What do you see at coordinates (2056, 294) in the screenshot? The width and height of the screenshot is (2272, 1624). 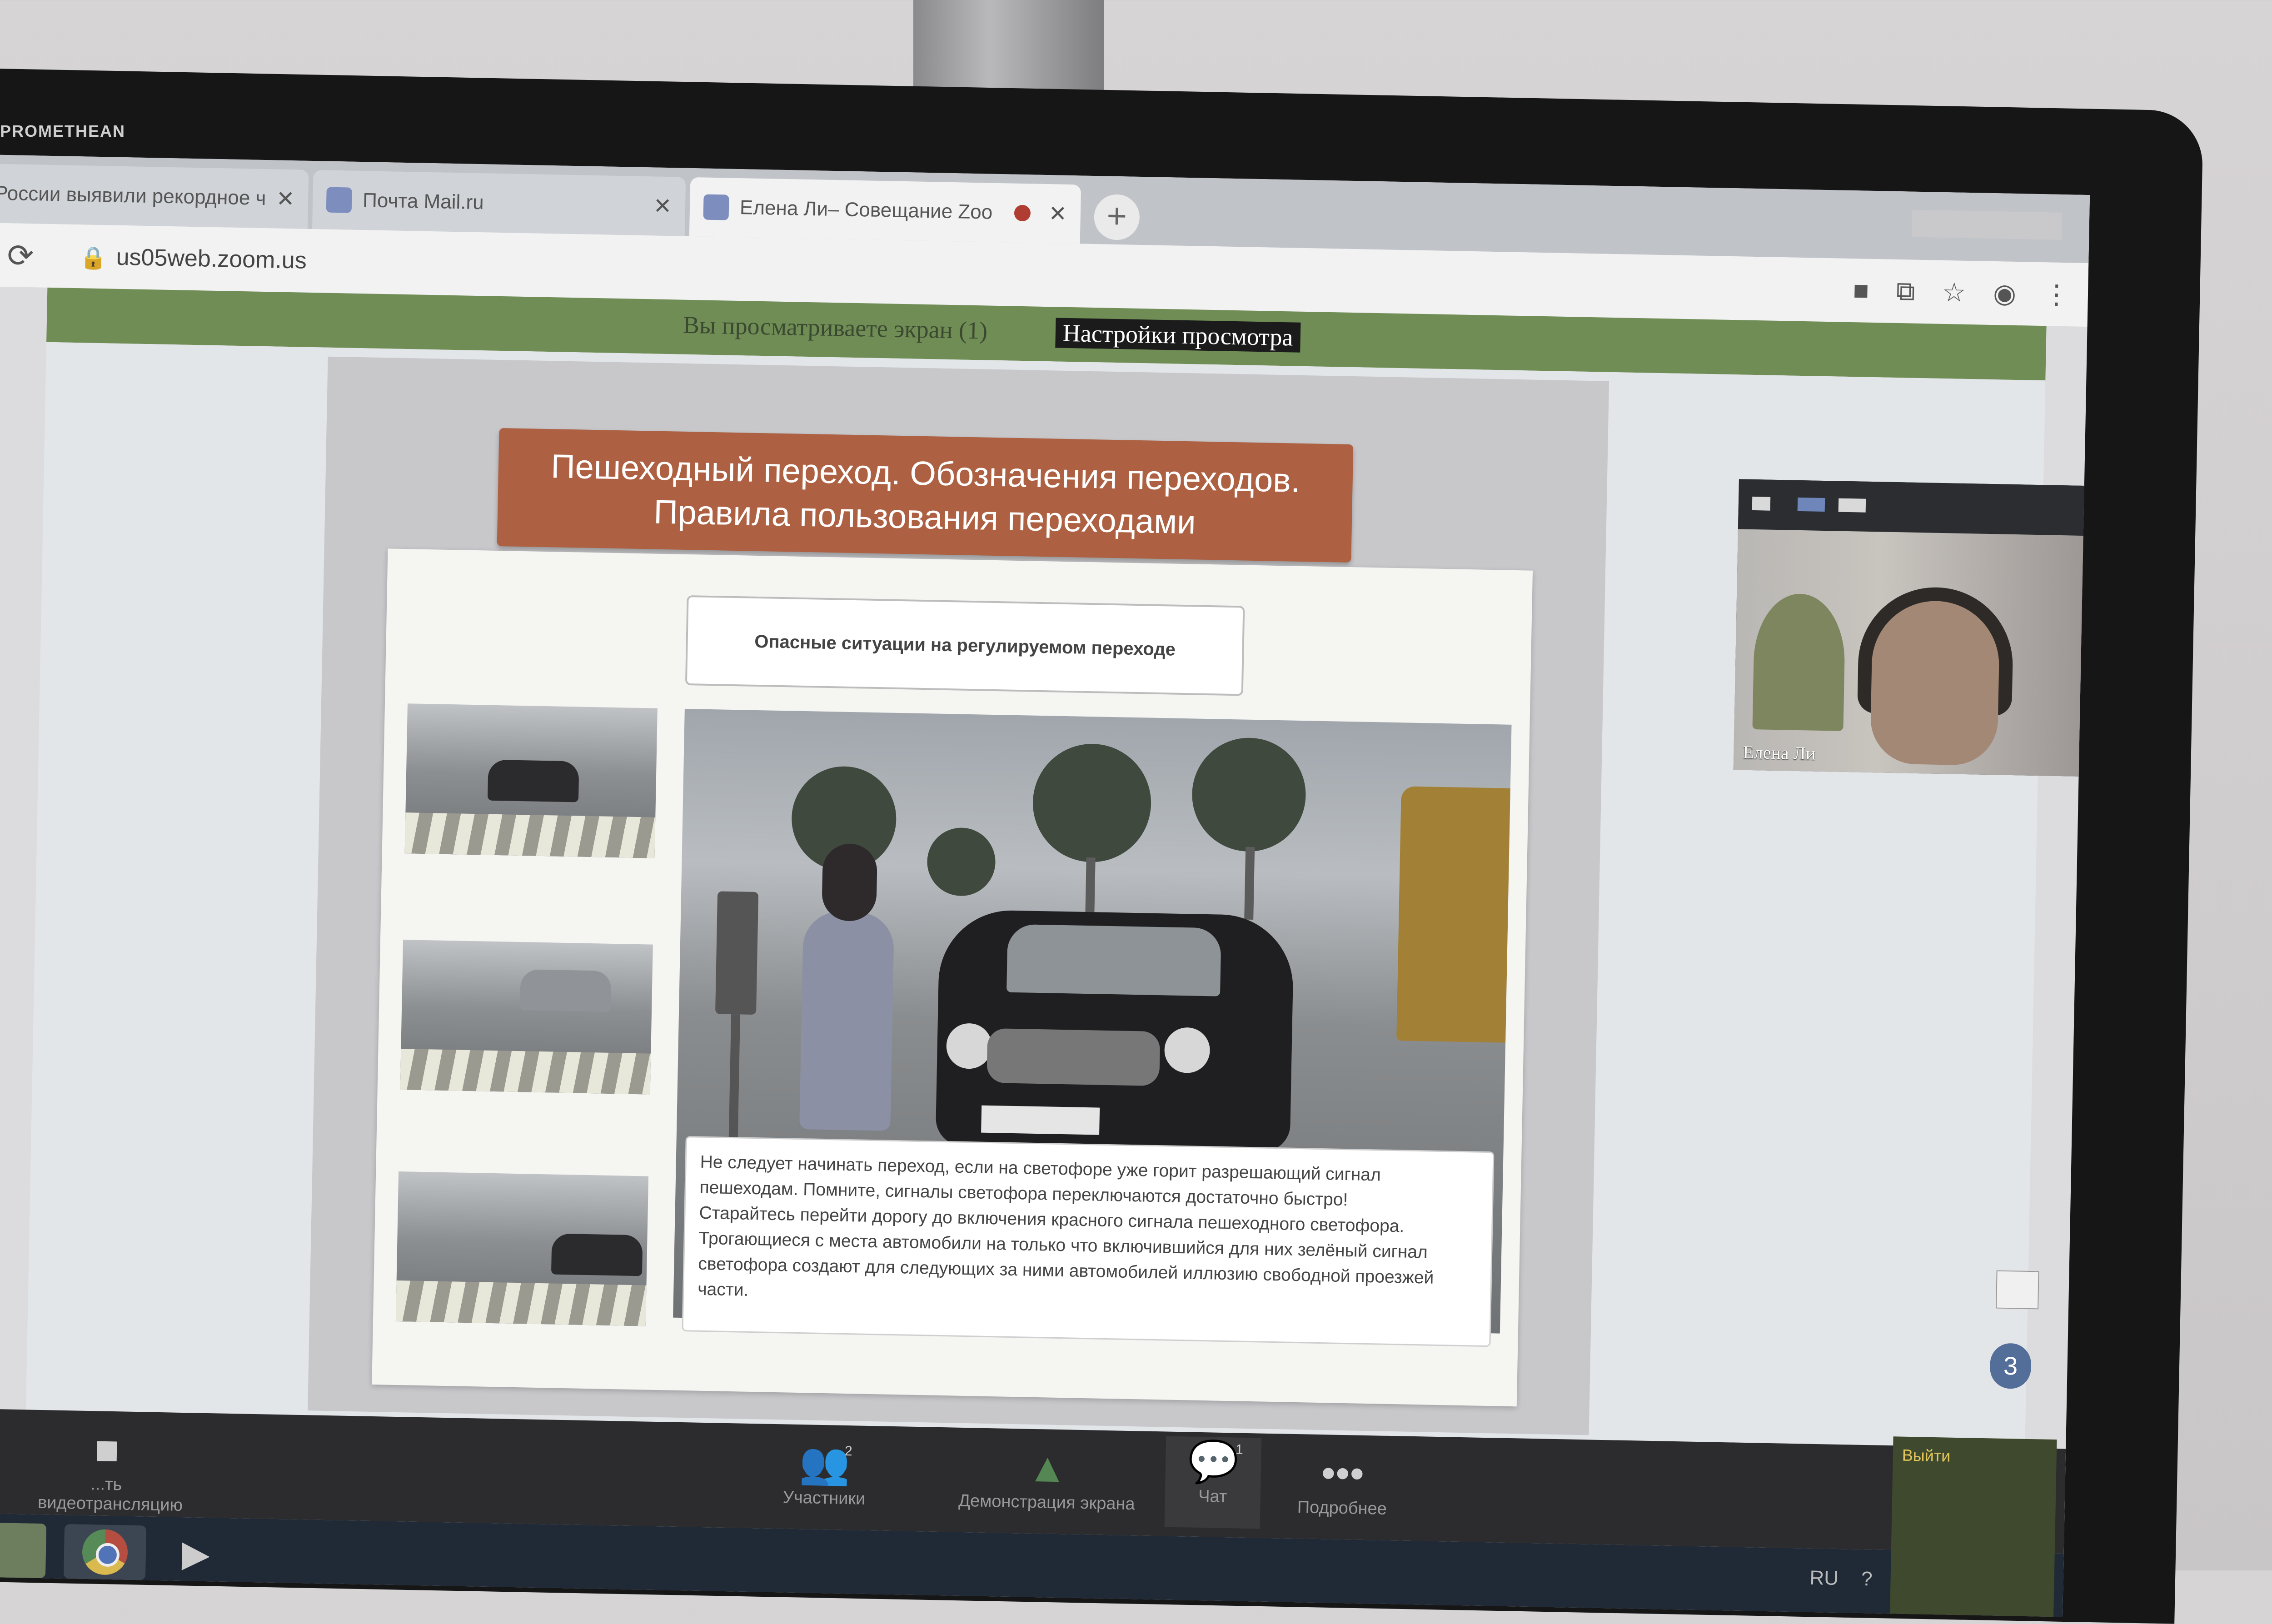 I see `menu-icon: ⋮` at bounding box center [2056, 294].